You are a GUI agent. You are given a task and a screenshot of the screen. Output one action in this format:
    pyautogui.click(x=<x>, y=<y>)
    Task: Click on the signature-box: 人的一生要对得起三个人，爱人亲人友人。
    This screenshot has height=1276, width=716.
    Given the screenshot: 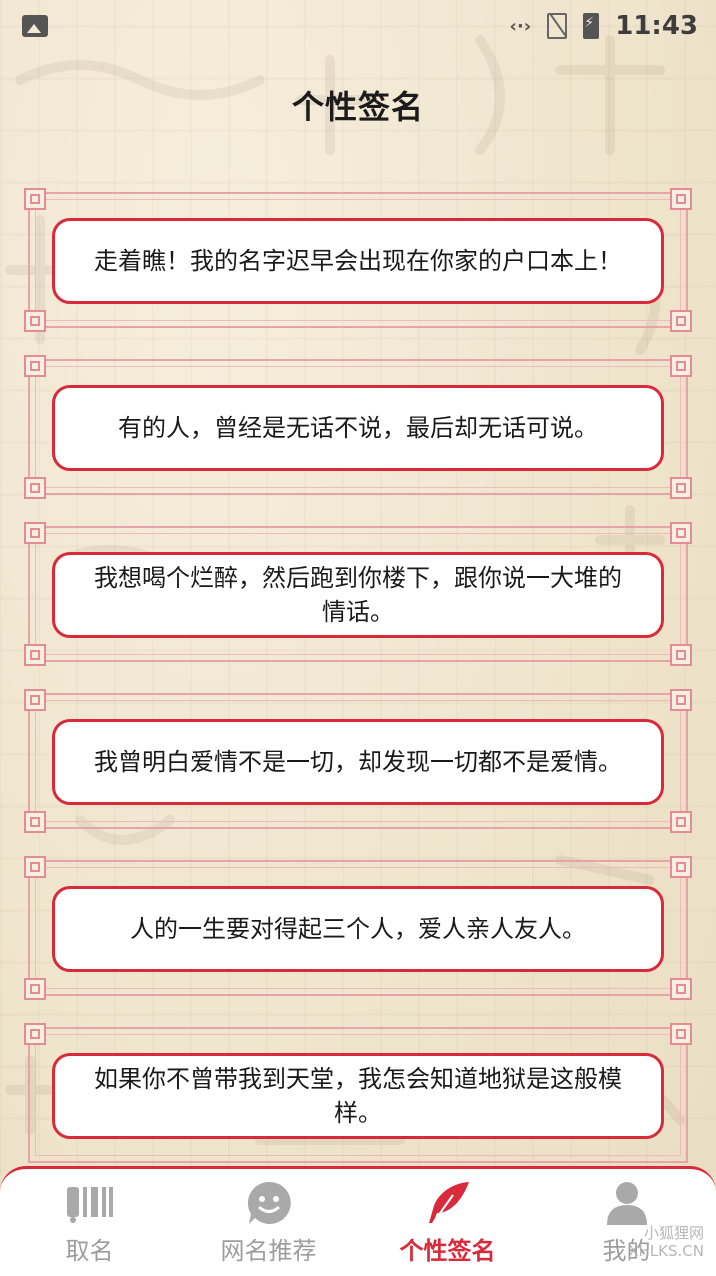 What is the action you would take?
    pyautogui.click(x=358, y=929)
    